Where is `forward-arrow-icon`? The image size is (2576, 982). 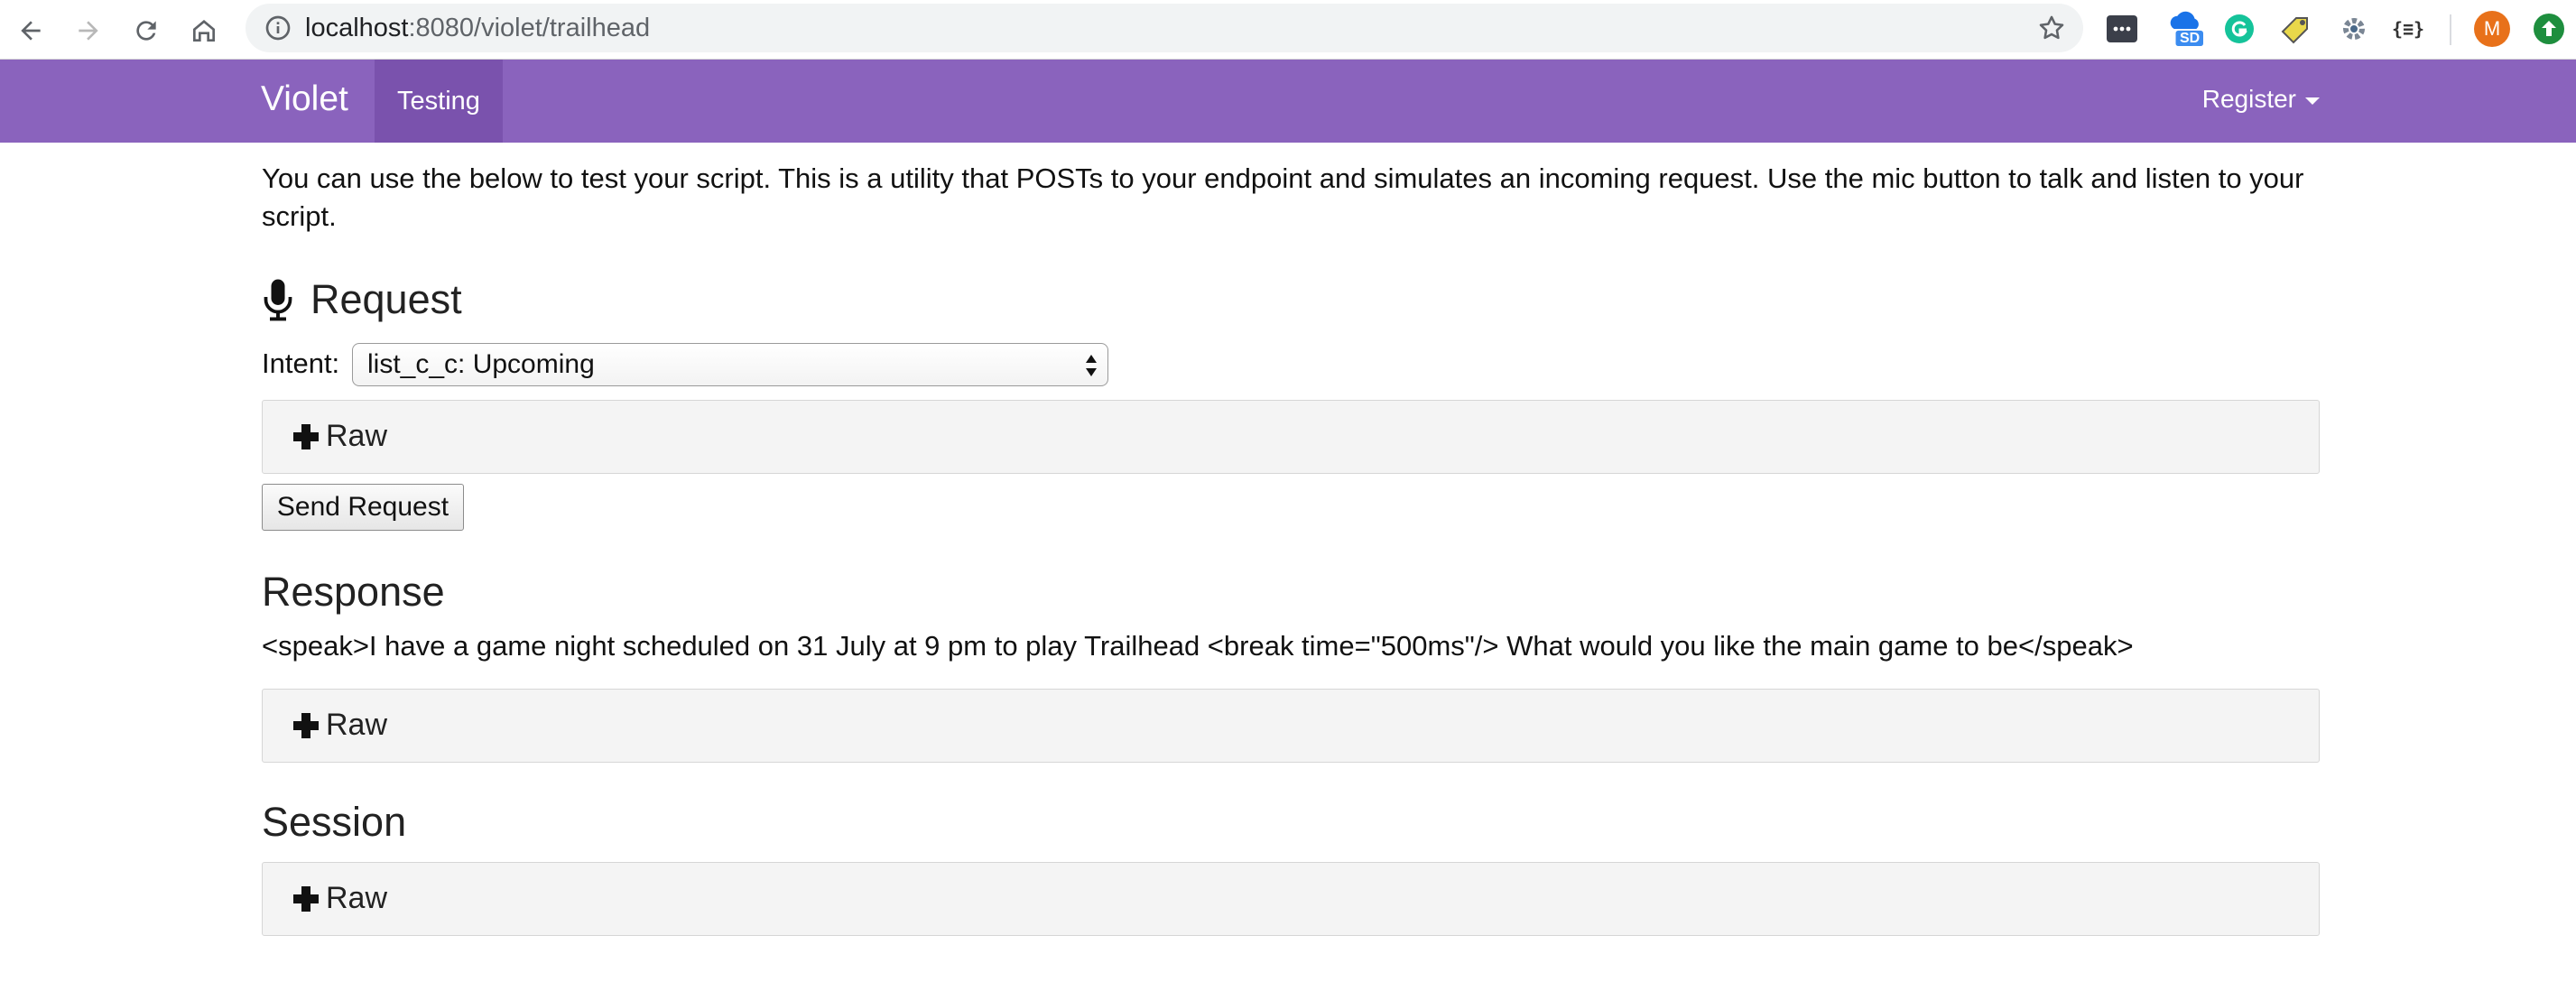 forward-arrow-icon is located at coordinates (88, 31).